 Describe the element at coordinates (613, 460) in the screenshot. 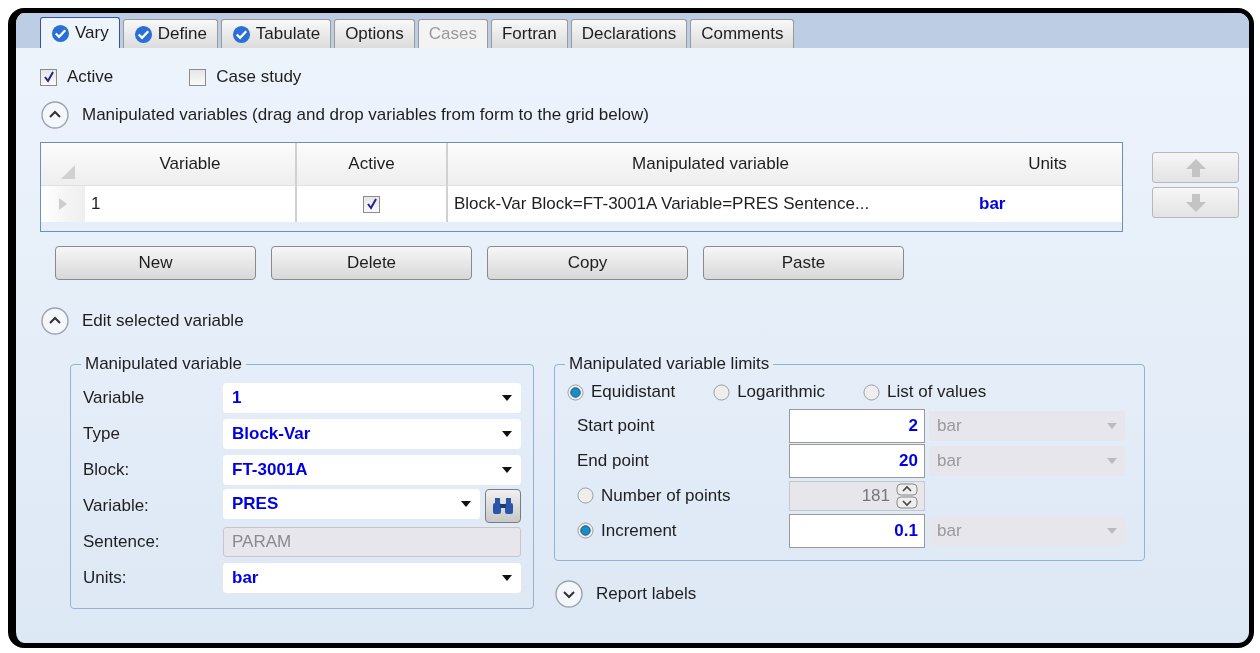

I see `field-label: End point` at that location.